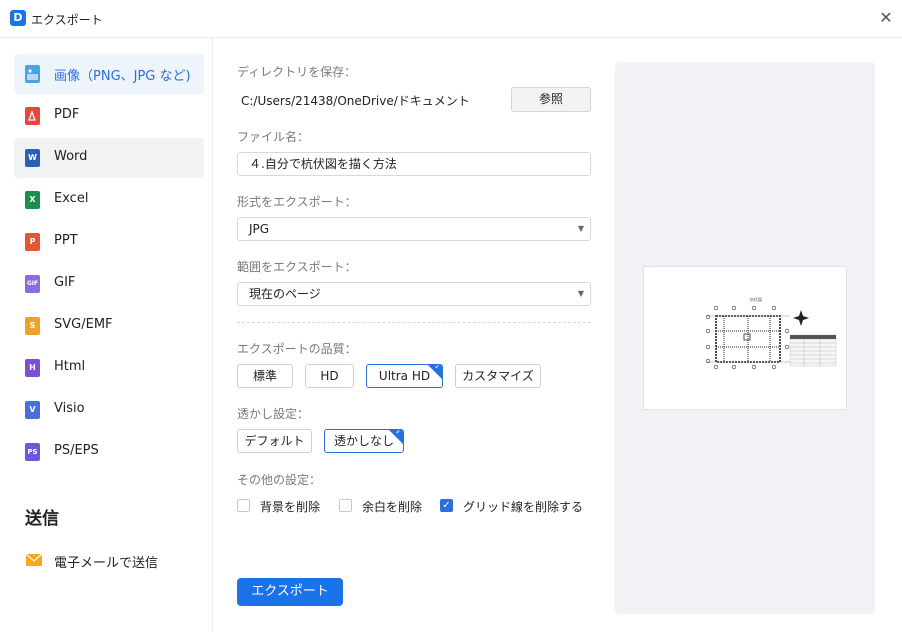 The image size is (902, 632). I want to click on remove-margin-option: 余白を削除, so click(384, 506).